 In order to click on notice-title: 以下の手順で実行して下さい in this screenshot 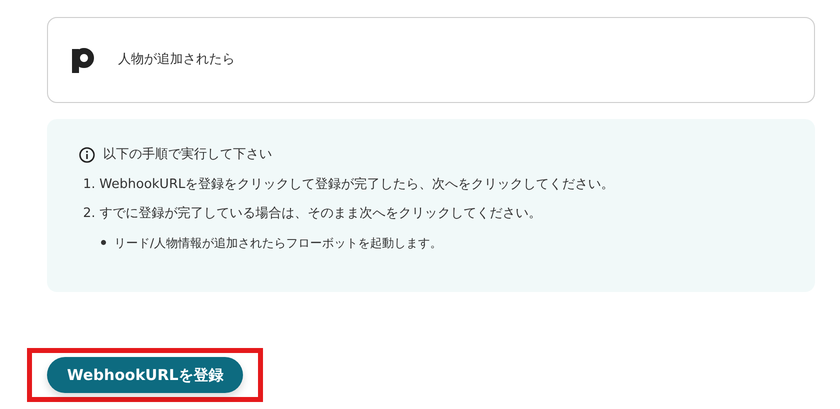, I will do `click(187, 155)`.